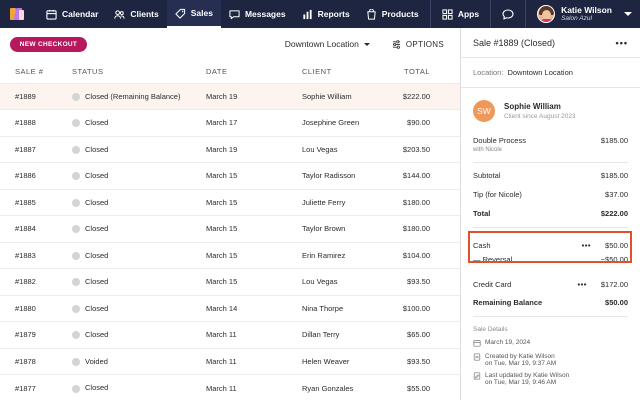 The height and width of the screenshot is (400, 640). I want to click on cell-sale: #1877, so click(36, 387).